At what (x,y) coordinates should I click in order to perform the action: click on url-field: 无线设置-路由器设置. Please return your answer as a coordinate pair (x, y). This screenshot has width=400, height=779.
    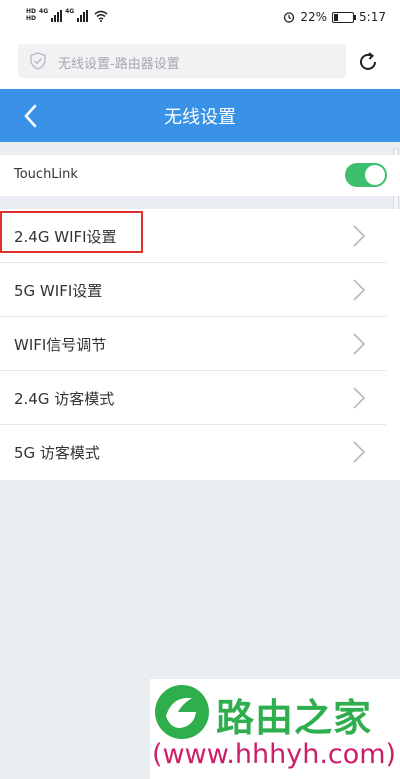
    Looking at the image, I should click on (182, 61).